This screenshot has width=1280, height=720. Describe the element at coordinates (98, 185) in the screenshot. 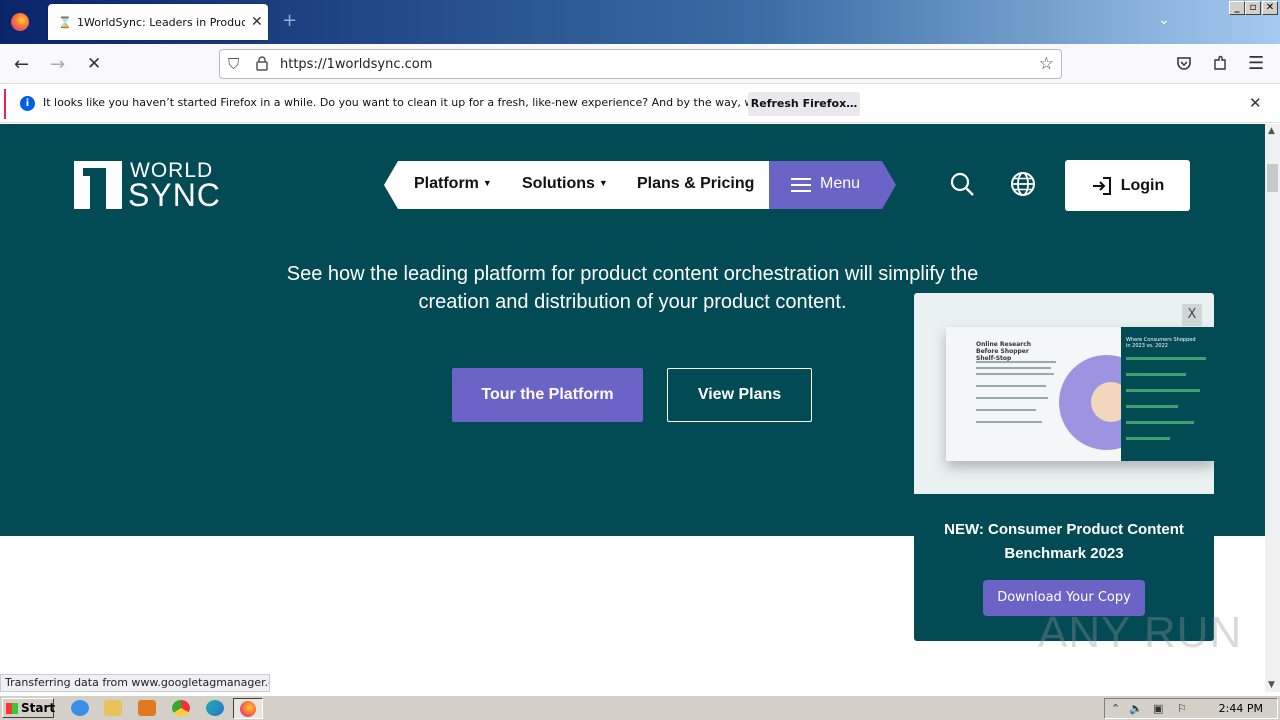

I see `logo-mark` at that location.